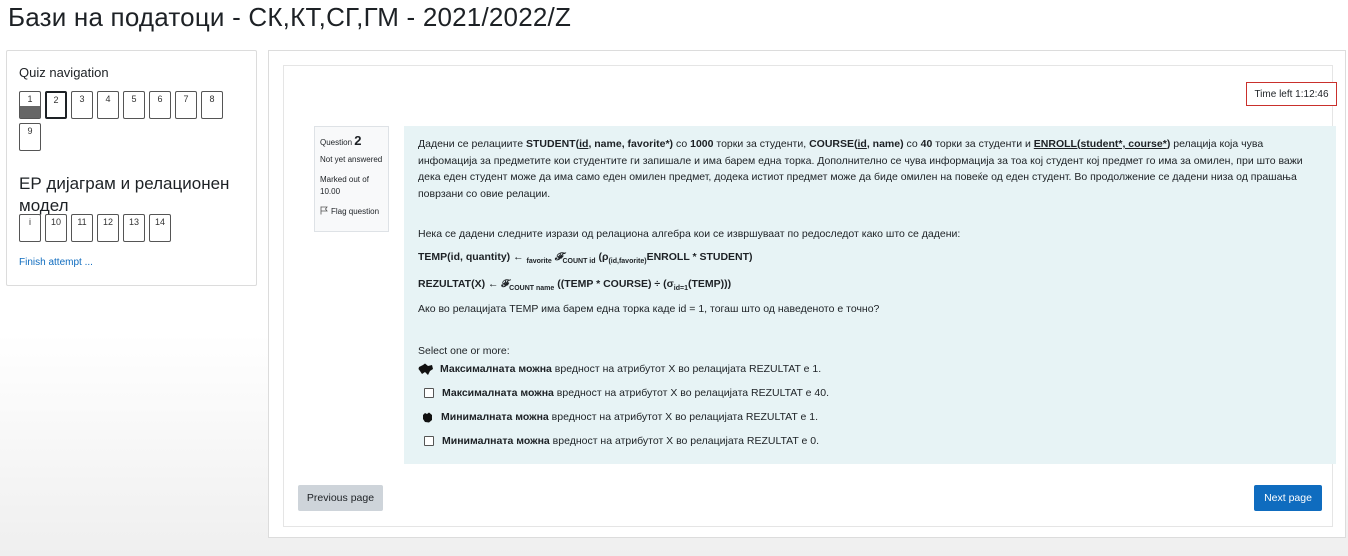 Image resolution: width=1348 pixels, height=556 pixels. Describe the element at coordinates (82, 228) in the screenshot. I see `quiz-nav-button-11: 11` at that location.